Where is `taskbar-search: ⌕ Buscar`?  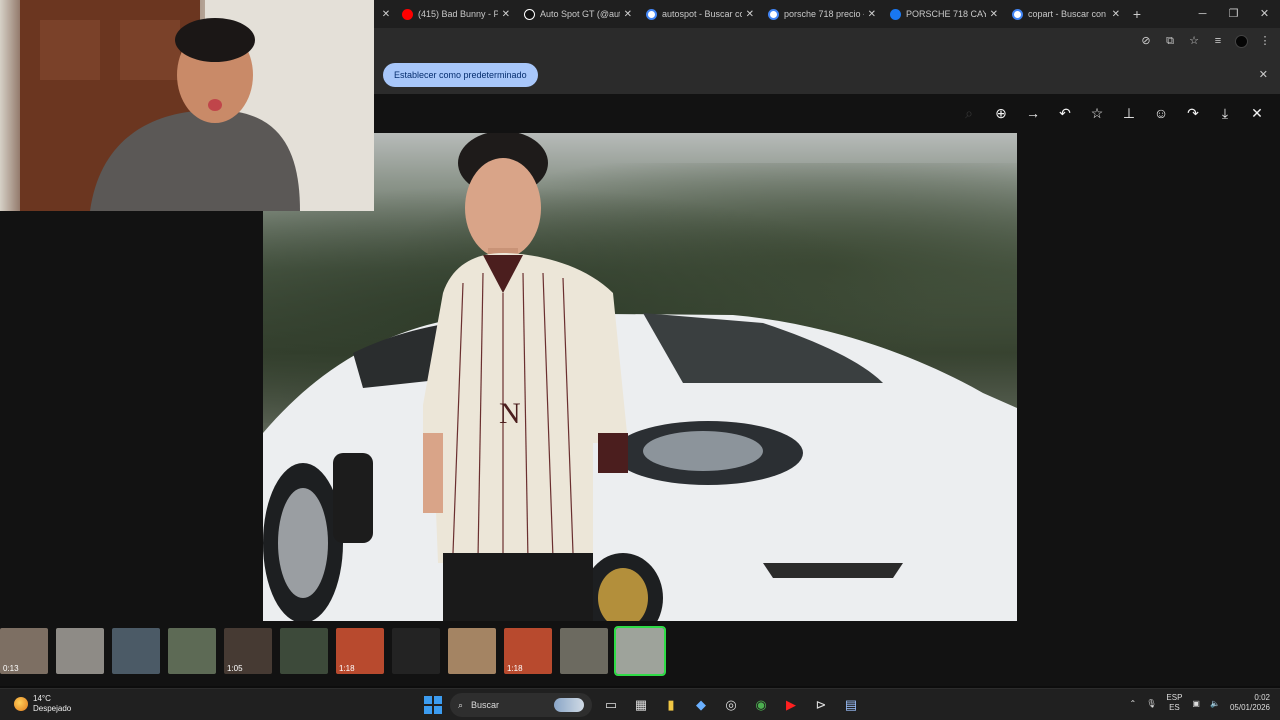 taskbar-search: ⌕ Buscar is located at coordinates (521, 705).